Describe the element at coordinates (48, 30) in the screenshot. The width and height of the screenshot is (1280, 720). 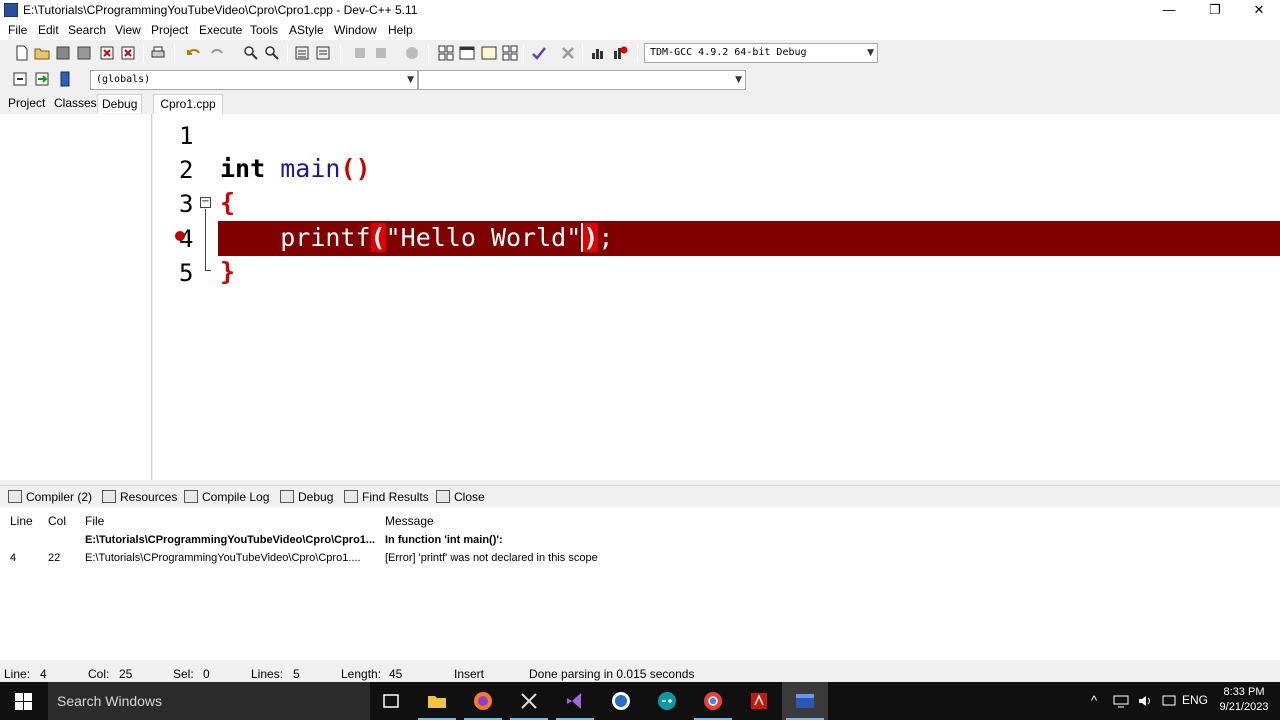
I see `menu-edit: Edit` at that location.